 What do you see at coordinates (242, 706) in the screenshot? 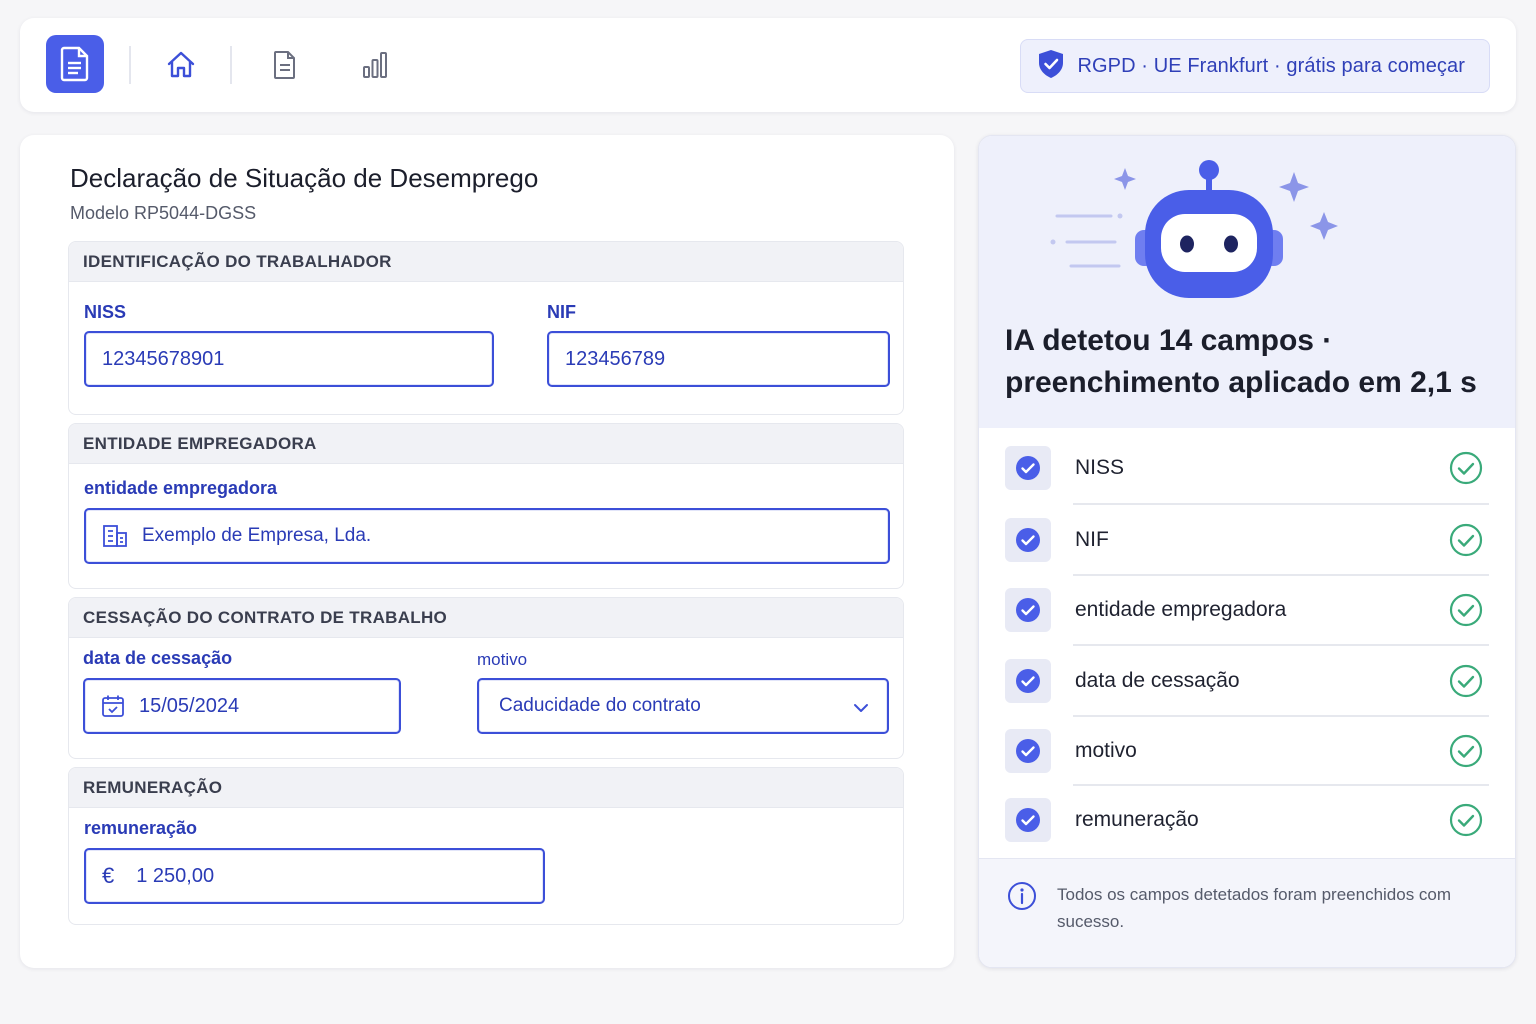
I see `cessation-date-field: 15/05/2024` at bounding box center [242, 706].